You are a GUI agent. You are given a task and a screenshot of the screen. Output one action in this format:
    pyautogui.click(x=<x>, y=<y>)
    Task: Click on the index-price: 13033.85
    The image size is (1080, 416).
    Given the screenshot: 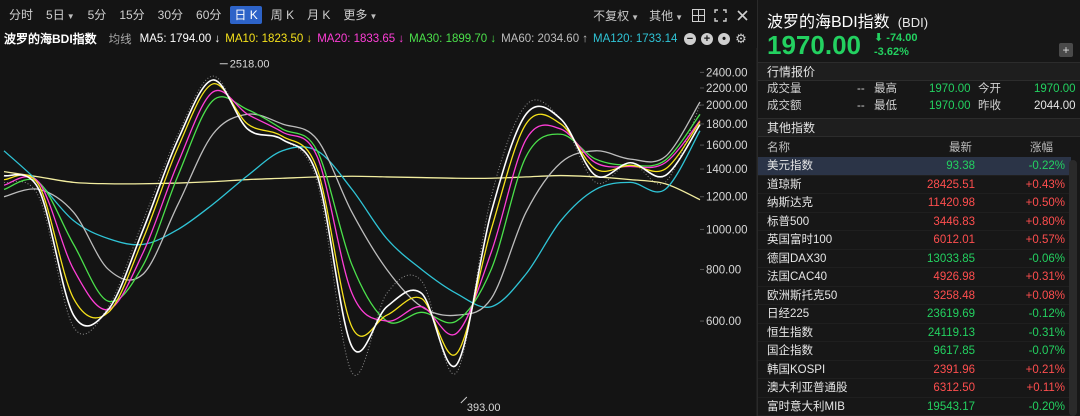 What is the action you would take?
    pyautogui.click(x=951, y=258)
    